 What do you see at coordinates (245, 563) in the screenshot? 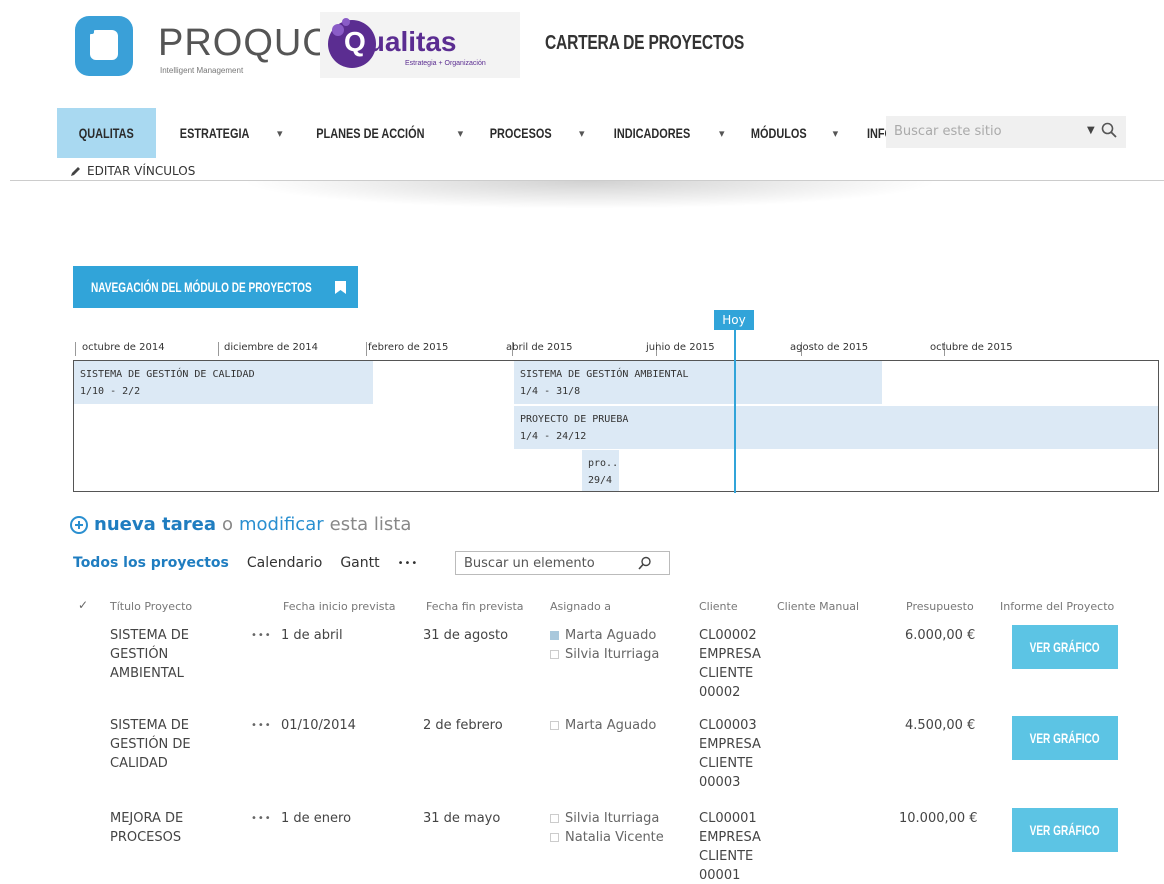
I see `view-selector: Todos los proyectos Calendario Gantt •••` at bounding box center [245, 563].